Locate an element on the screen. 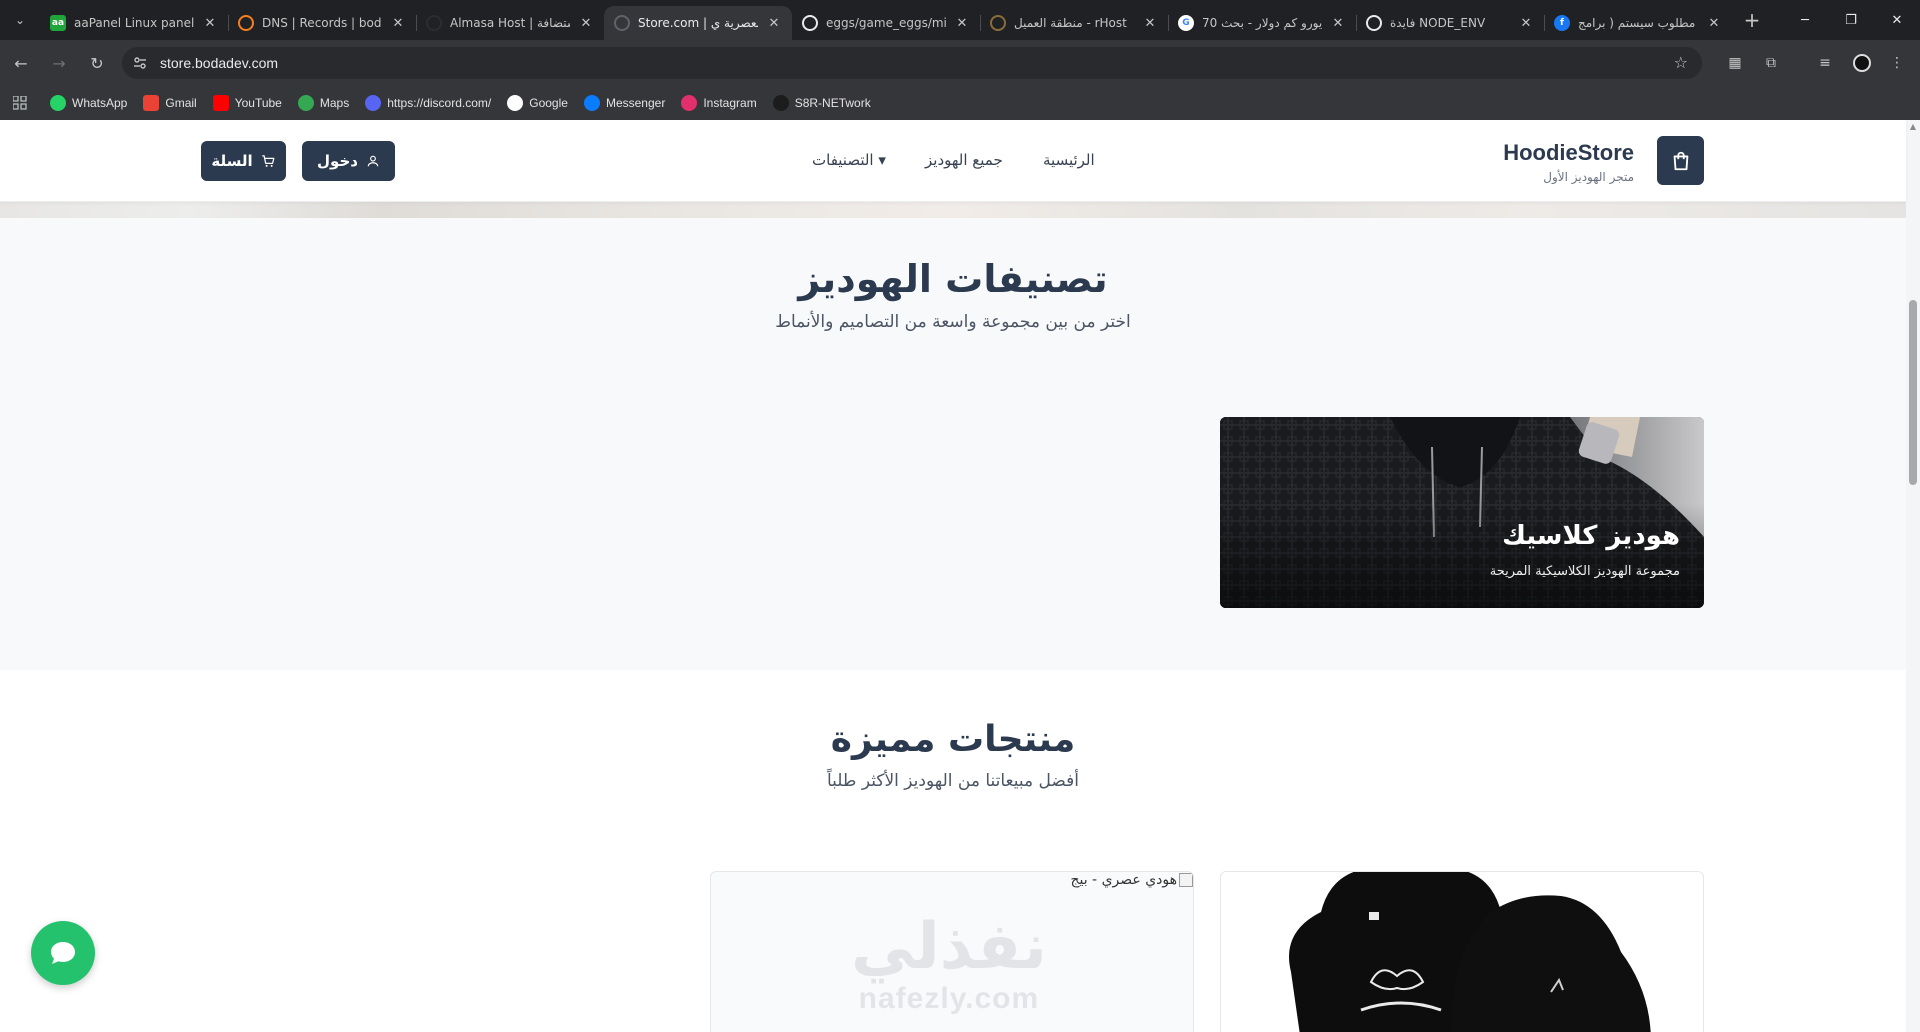  globe-icon is located at coordinates (622, 23).